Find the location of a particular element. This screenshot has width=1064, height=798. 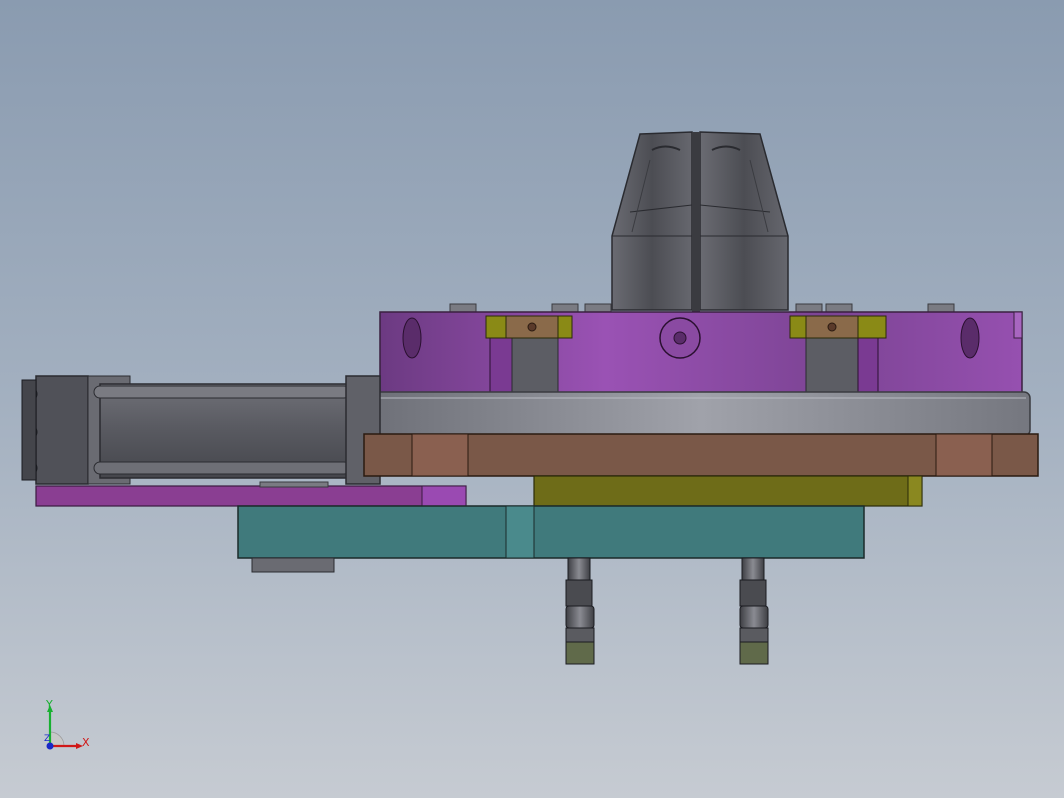

x-axis-label: X is located at coordinates (86, 742).